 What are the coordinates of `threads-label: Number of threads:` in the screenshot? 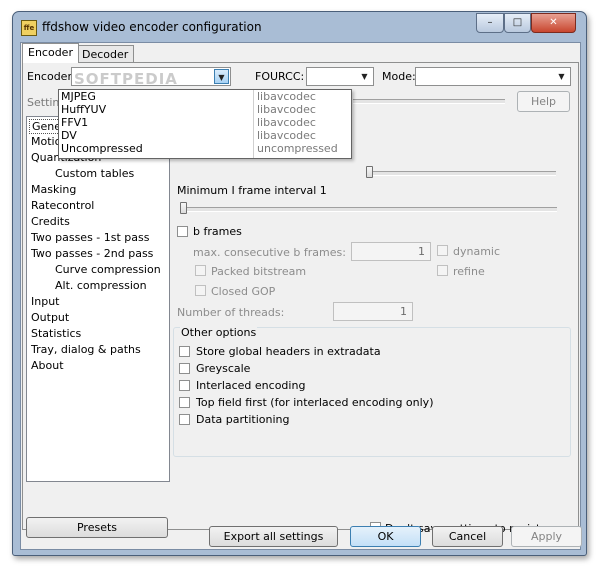 It's located at (231, 312).